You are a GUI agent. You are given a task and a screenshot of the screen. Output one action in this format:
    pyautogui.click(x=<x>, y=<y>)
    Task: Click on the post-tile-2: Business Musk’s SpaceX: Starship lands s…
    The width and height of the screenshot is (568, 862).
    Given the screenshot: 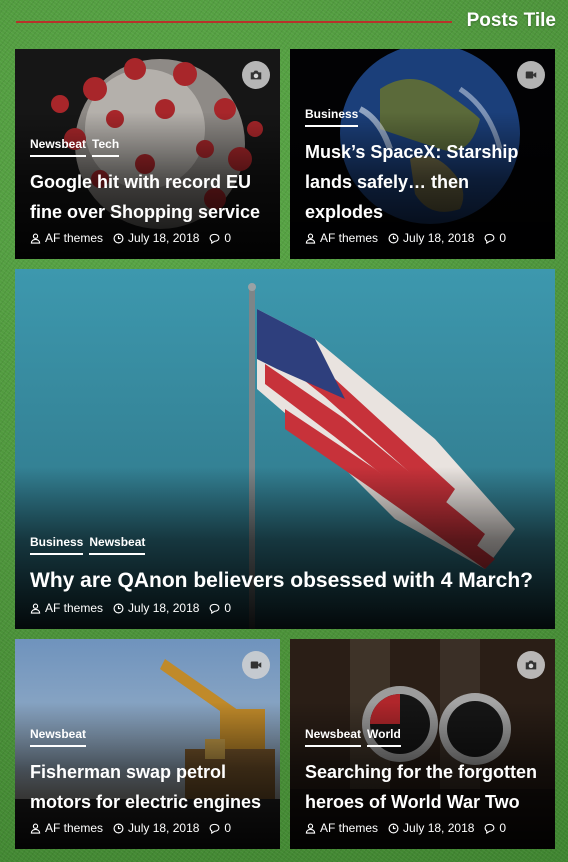 What is the action you would take?
    pyautogui.click(x=422, y=154)
    